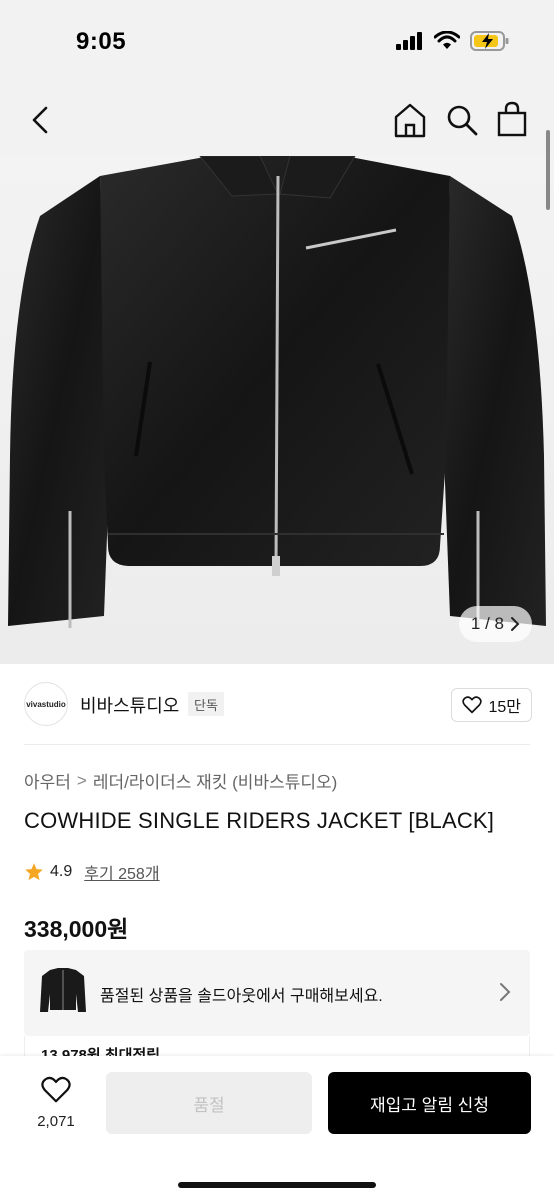  What do you see at coordinates (548, 170) in the screenshot?
I see `scrollbar` at bounding box center [548, 170].